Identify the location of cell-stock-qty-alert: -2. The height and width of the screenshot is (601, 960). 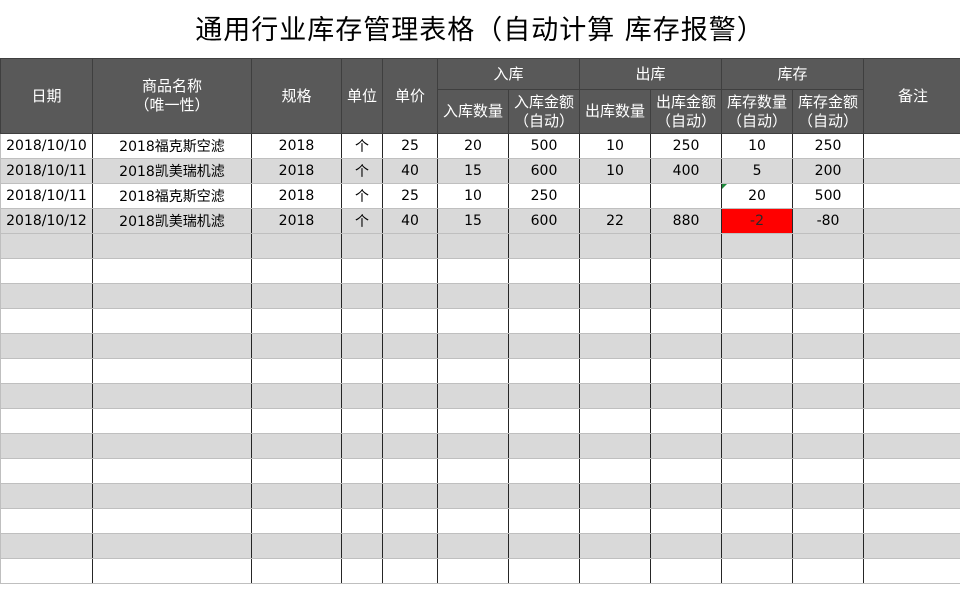
(757, 221).